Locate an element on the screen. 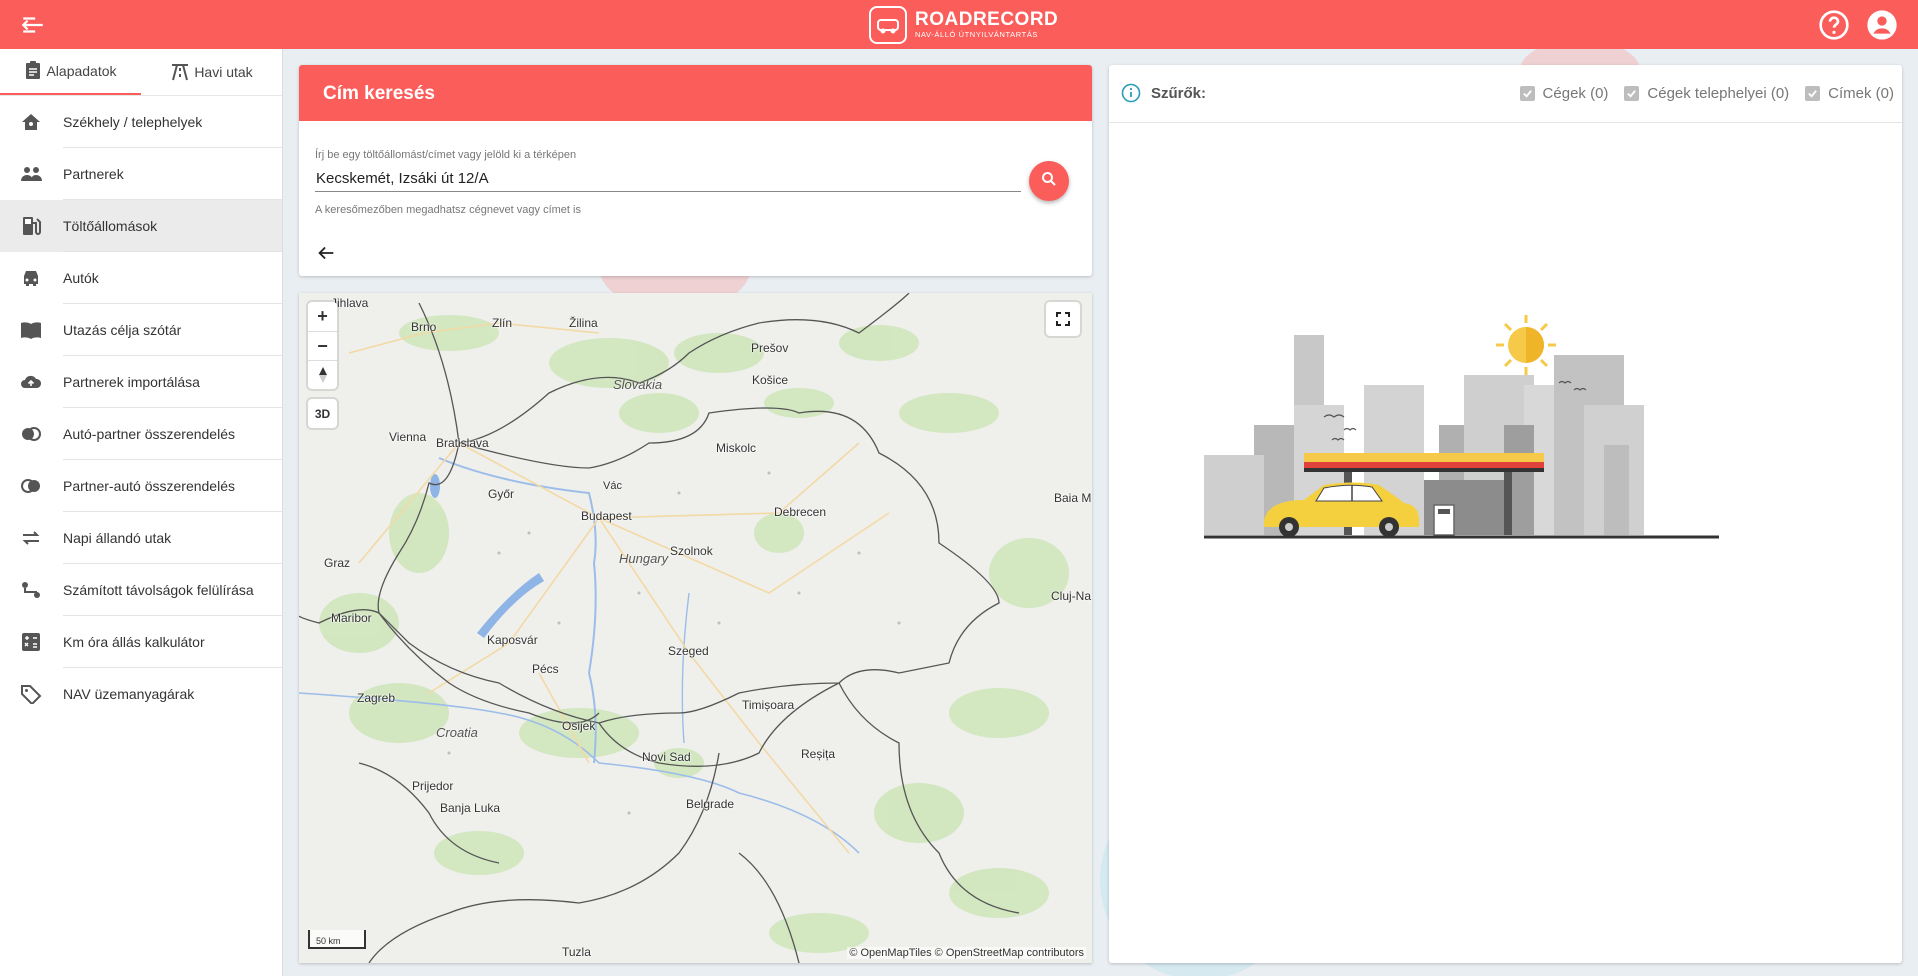 The width and height of the screenshot is (1918, 976). map-city-label: Miskolc is located at coordinates (736, 448).